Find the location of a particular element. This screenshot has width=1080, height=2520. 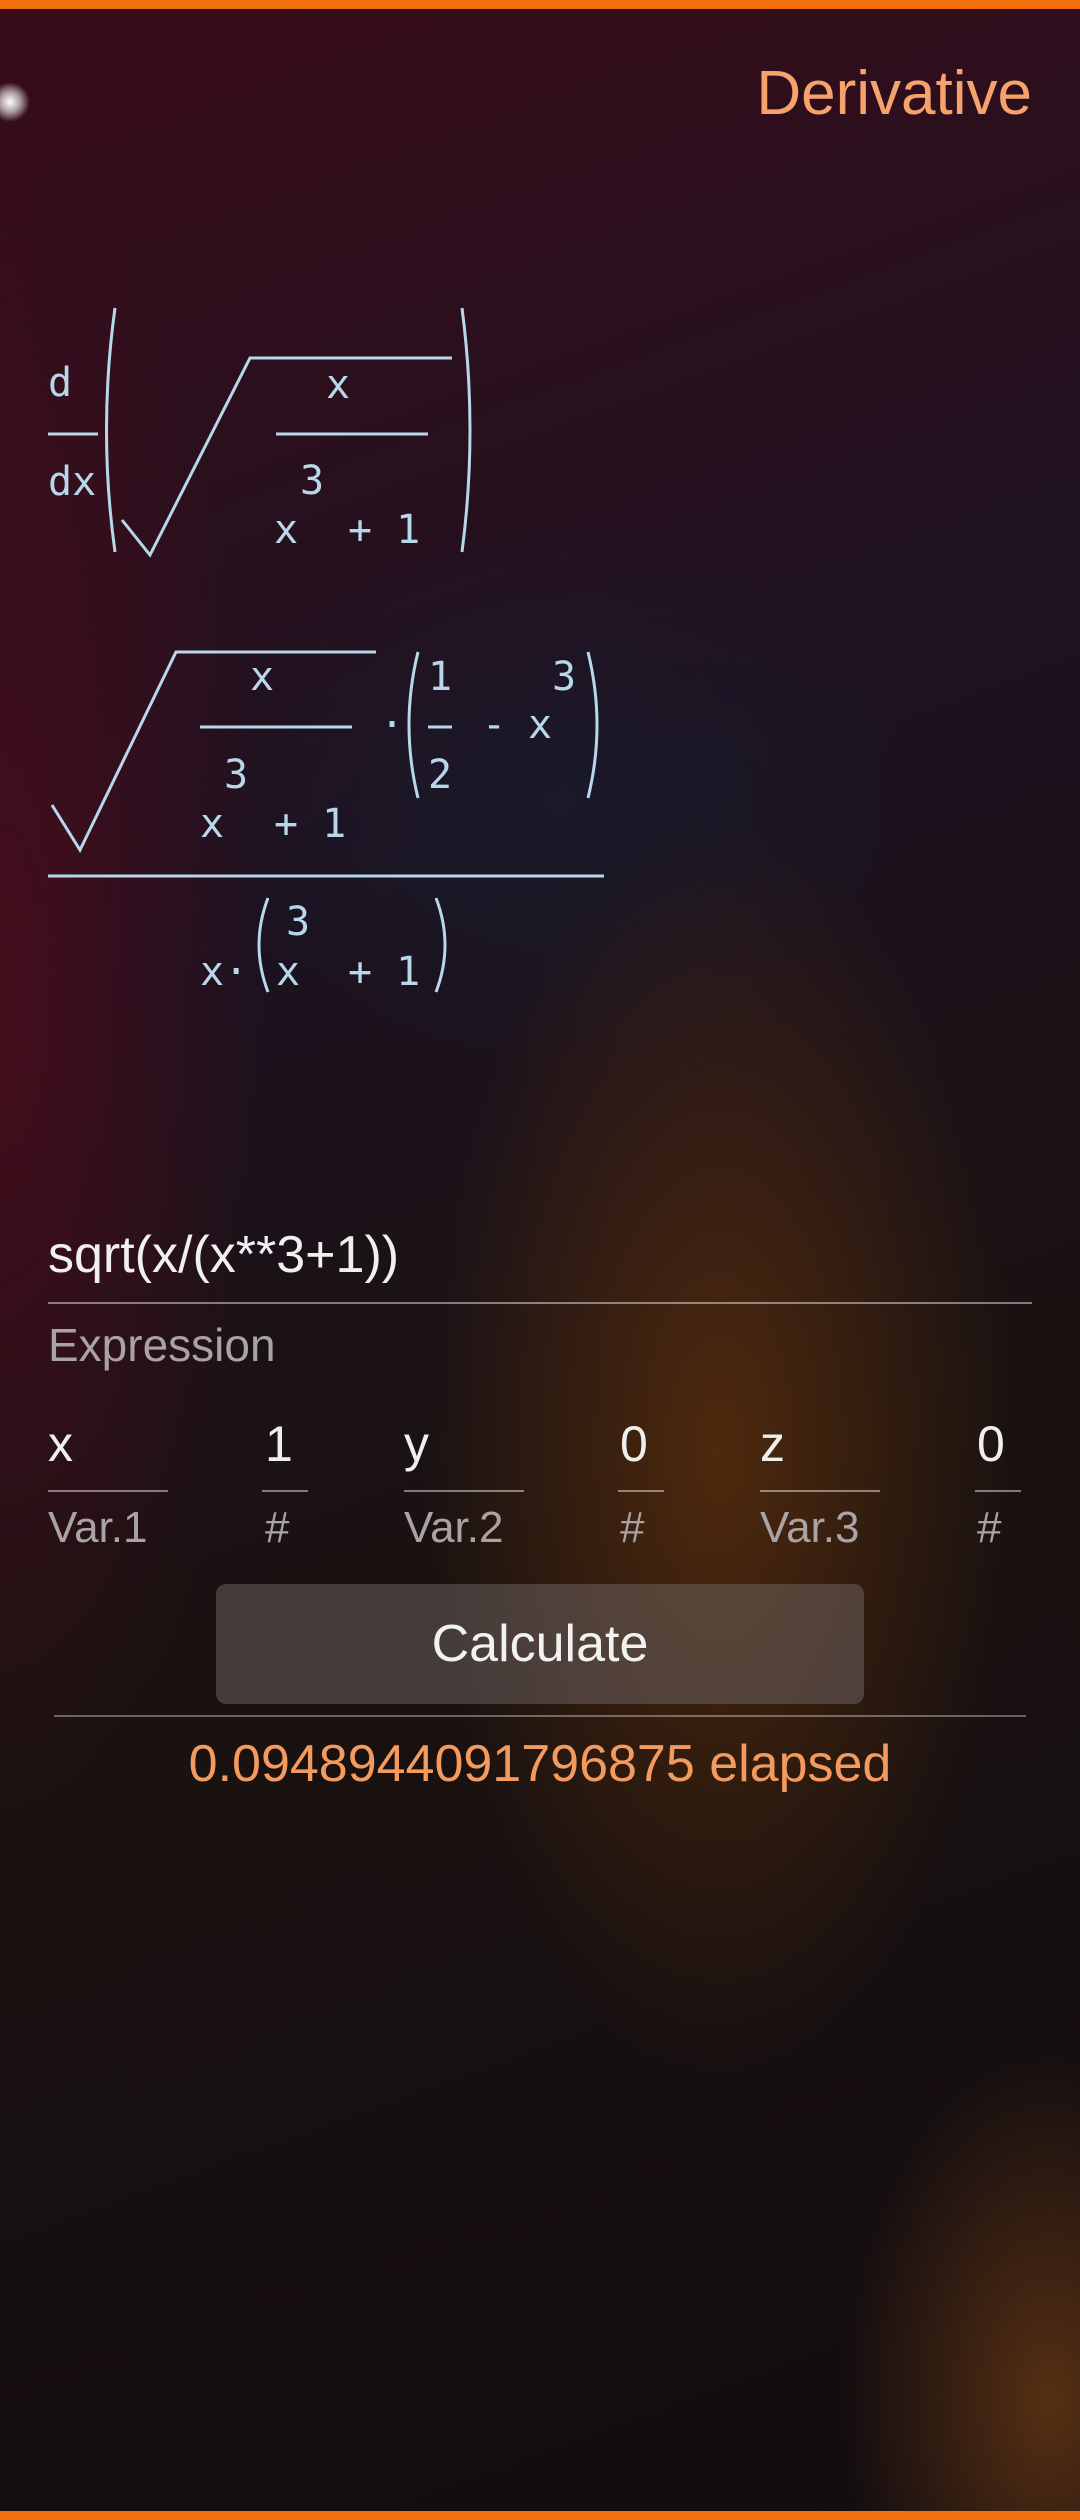

calculate-button: Calculate is located at coordinates (540, 1644).